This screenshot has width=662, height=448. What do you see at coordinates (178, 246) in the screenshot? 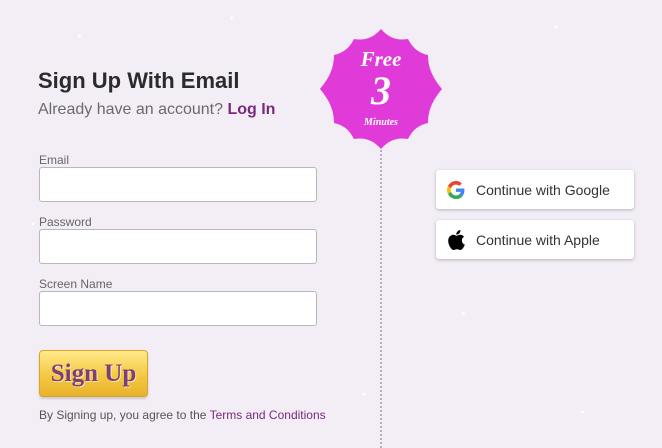
I see `password-field` at bounding box center [178, 246].